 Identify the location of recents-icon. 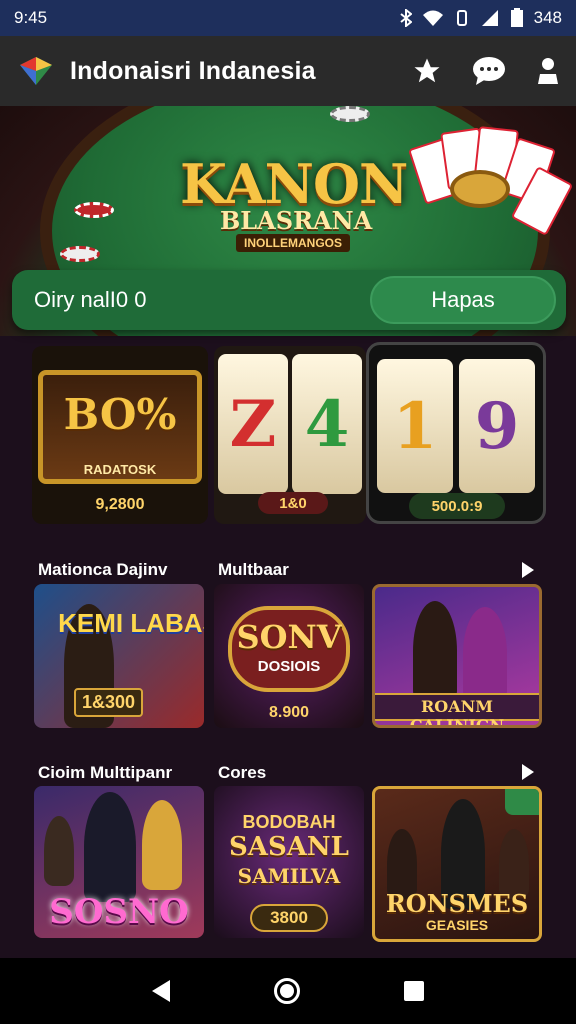
(414, 991).